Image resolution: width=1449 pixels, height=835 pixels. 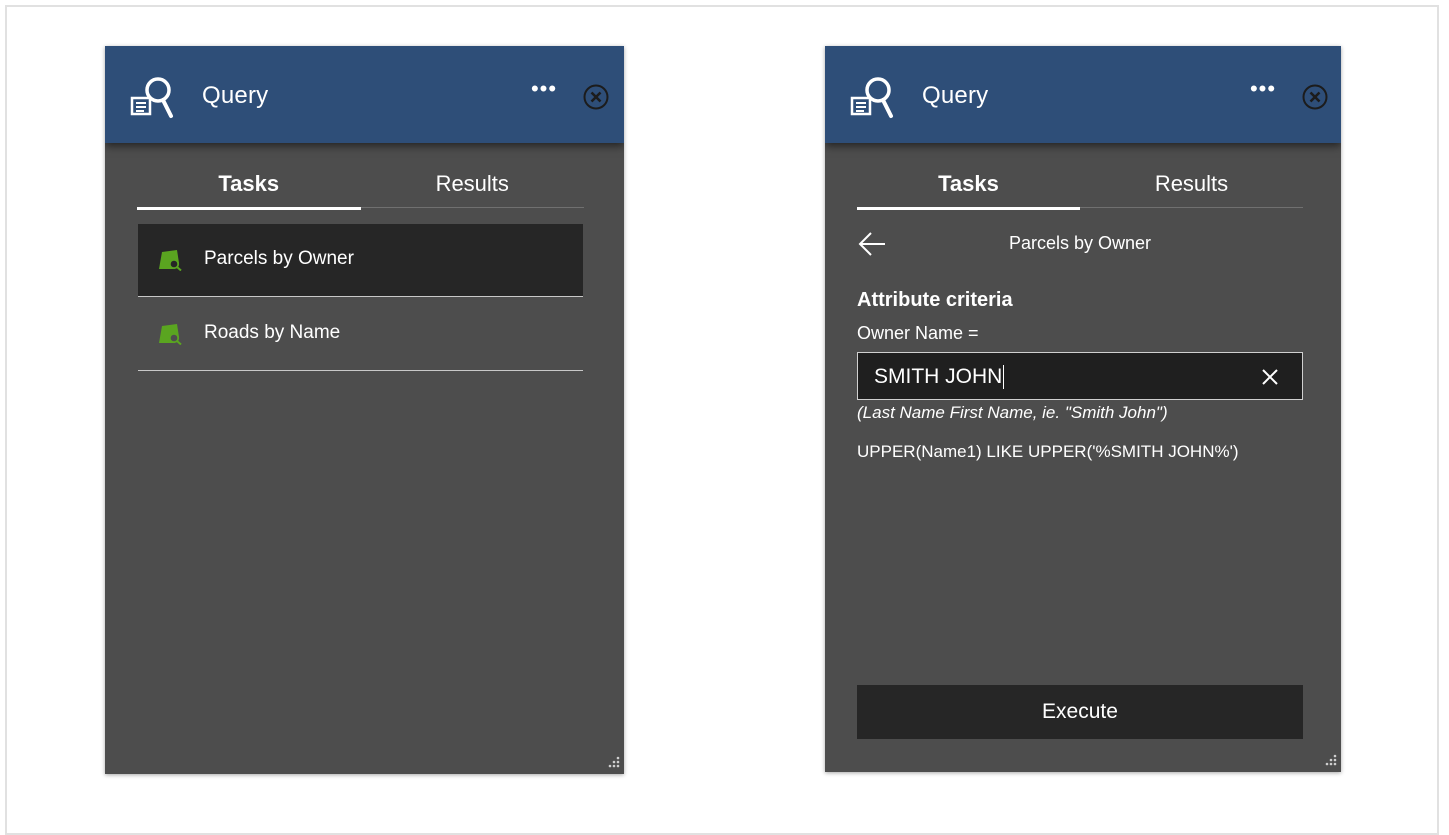 What do you see at coordinates (1270, 377) in the screenshot?
I see `clear-input-icon` at bounding box center [1270, 377].